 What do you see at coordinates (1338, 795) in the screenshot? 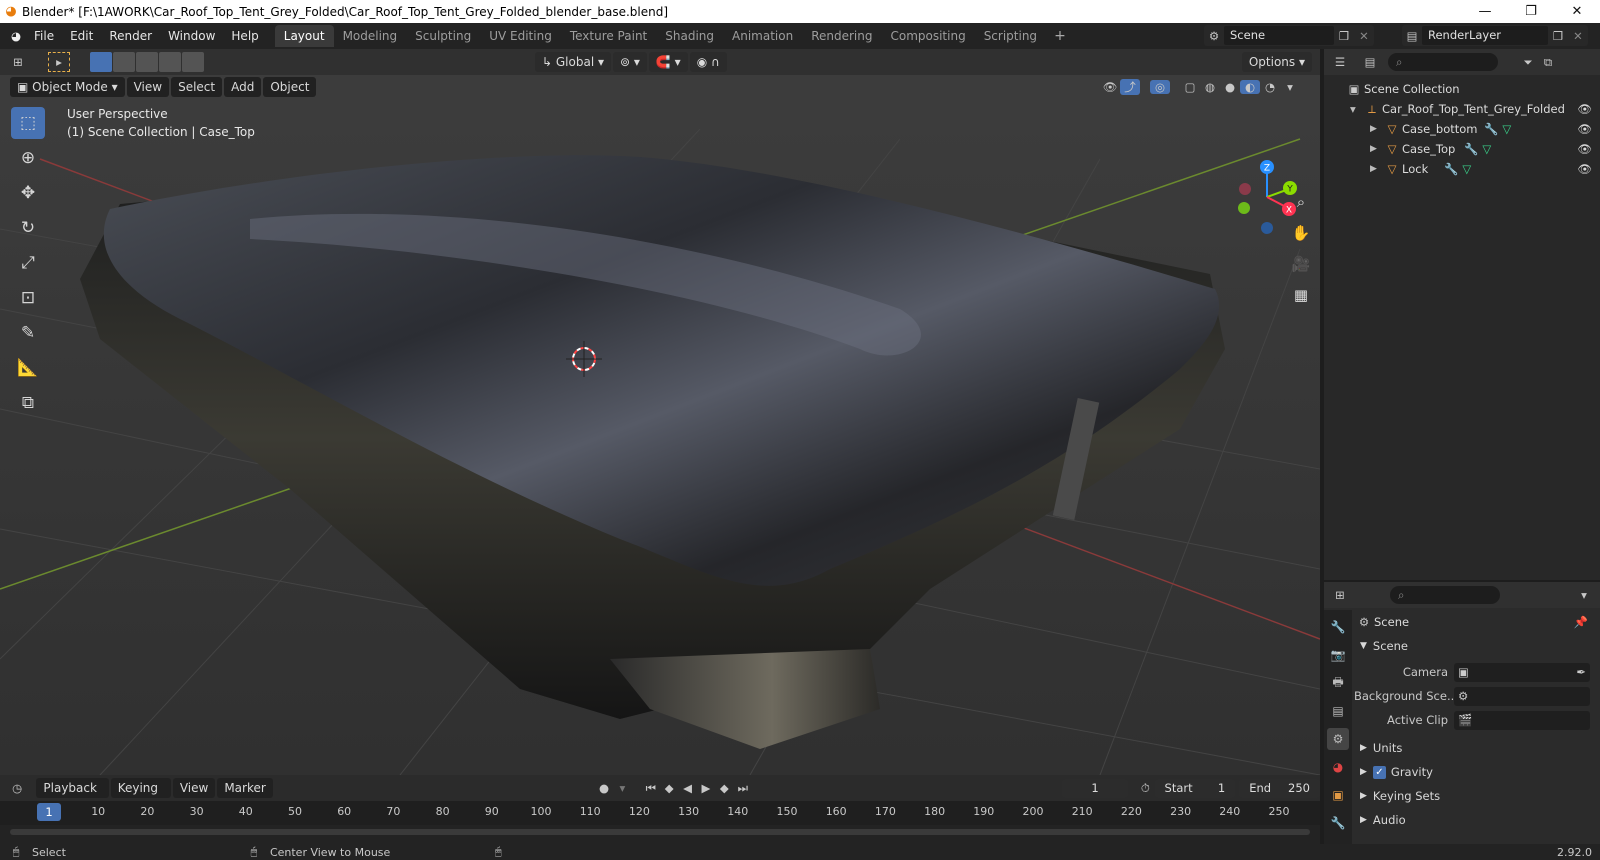
I see `object-tab-icon: ▣` at bounding box center [1338, 795].